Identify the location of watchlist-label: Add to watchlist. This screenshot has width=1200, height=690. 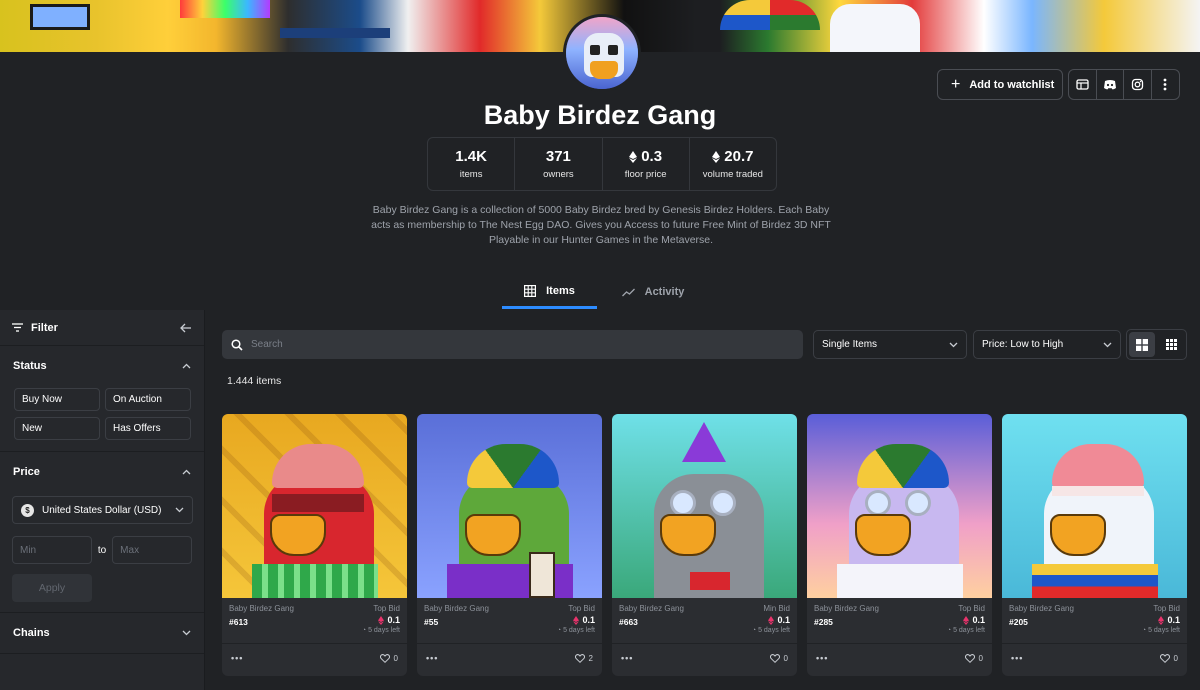
(1012, 84).